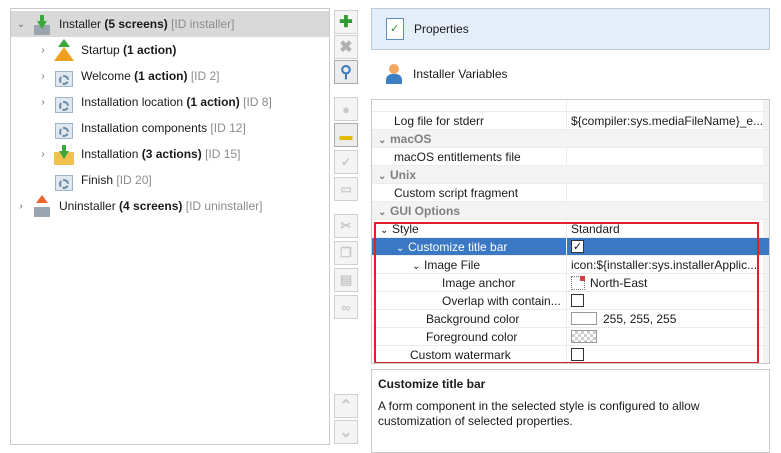 This screenshot has width=781, height=453. I want to click on property-name: ⌄ Customize title bar, so click(469, 247).